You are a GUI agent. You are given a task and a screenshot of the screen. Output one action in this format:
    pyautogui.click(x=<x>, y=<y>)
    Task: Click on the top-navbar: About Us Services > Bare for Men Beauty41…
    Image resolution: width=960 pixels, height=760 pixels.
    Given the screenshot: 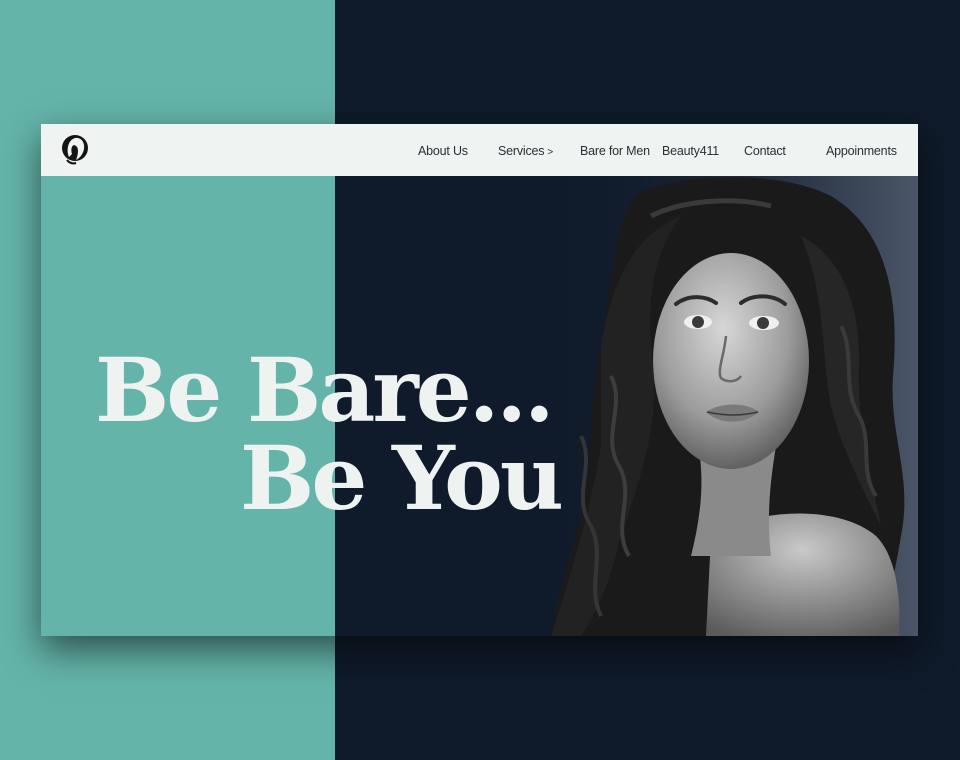 What is the action you would take?
    pyautogui.click(x=479, y=150)
    